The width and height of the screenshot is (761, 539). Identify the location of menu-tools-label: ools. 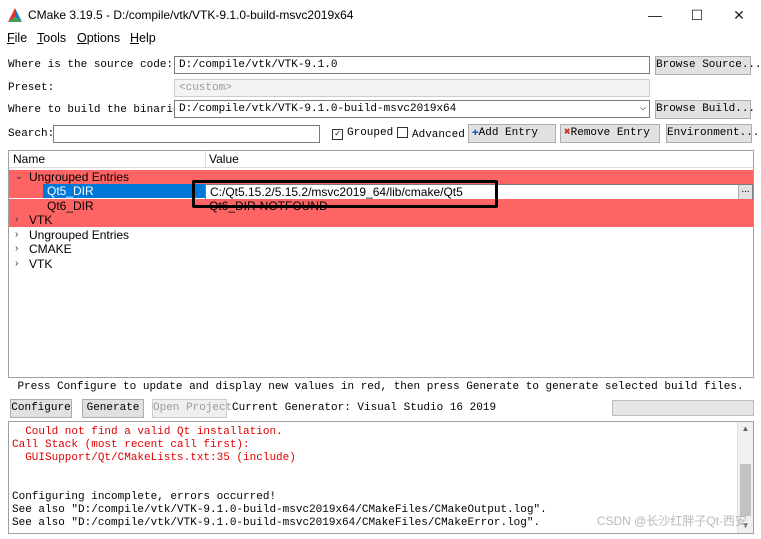
(55, 38).